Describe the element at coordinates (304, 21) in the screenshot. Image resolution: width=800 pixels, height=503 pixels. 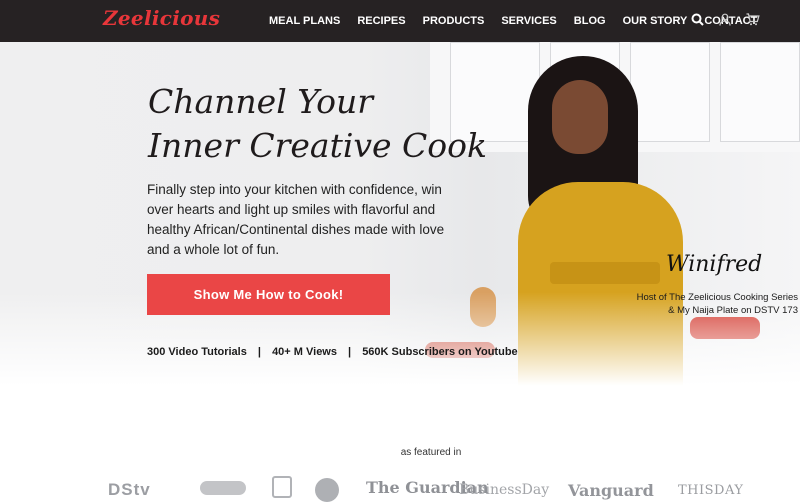
I see `nav-meal-plans: MEAL PLANS` at that location.